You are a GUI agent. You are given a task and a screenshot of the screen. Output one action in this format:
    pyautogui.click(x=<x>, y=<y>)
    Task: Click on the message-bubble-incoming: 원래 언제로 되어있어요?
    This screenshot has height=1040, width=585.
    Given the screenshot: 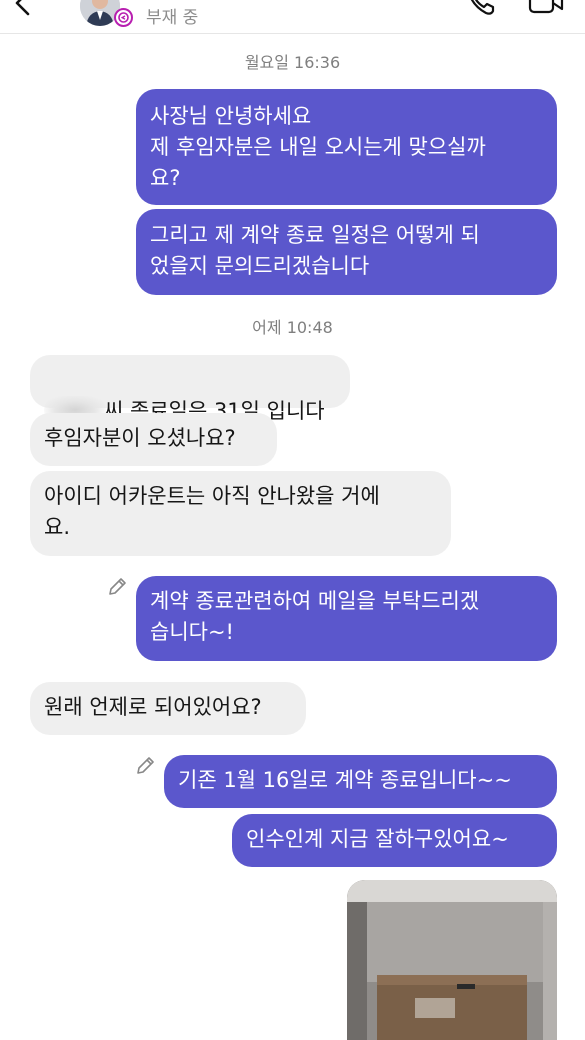 What is the action you would take?
    pyautogui.click(x=168, y=708)
    